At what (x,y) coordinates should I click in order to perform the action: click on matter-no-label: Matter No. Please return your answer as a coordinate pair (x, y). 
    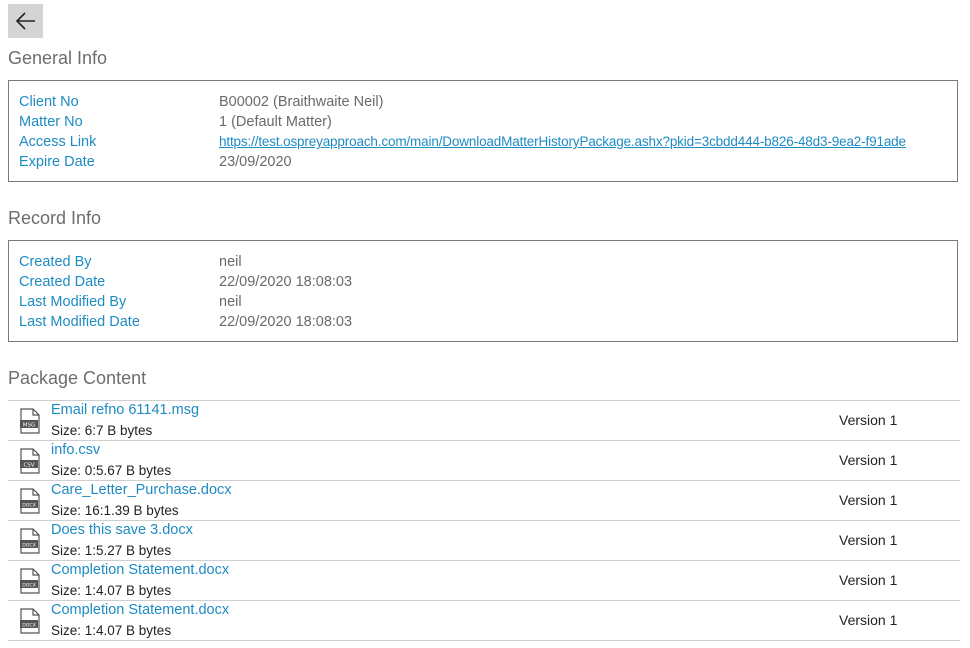
    Looking at the image, I should click on (51, 122).